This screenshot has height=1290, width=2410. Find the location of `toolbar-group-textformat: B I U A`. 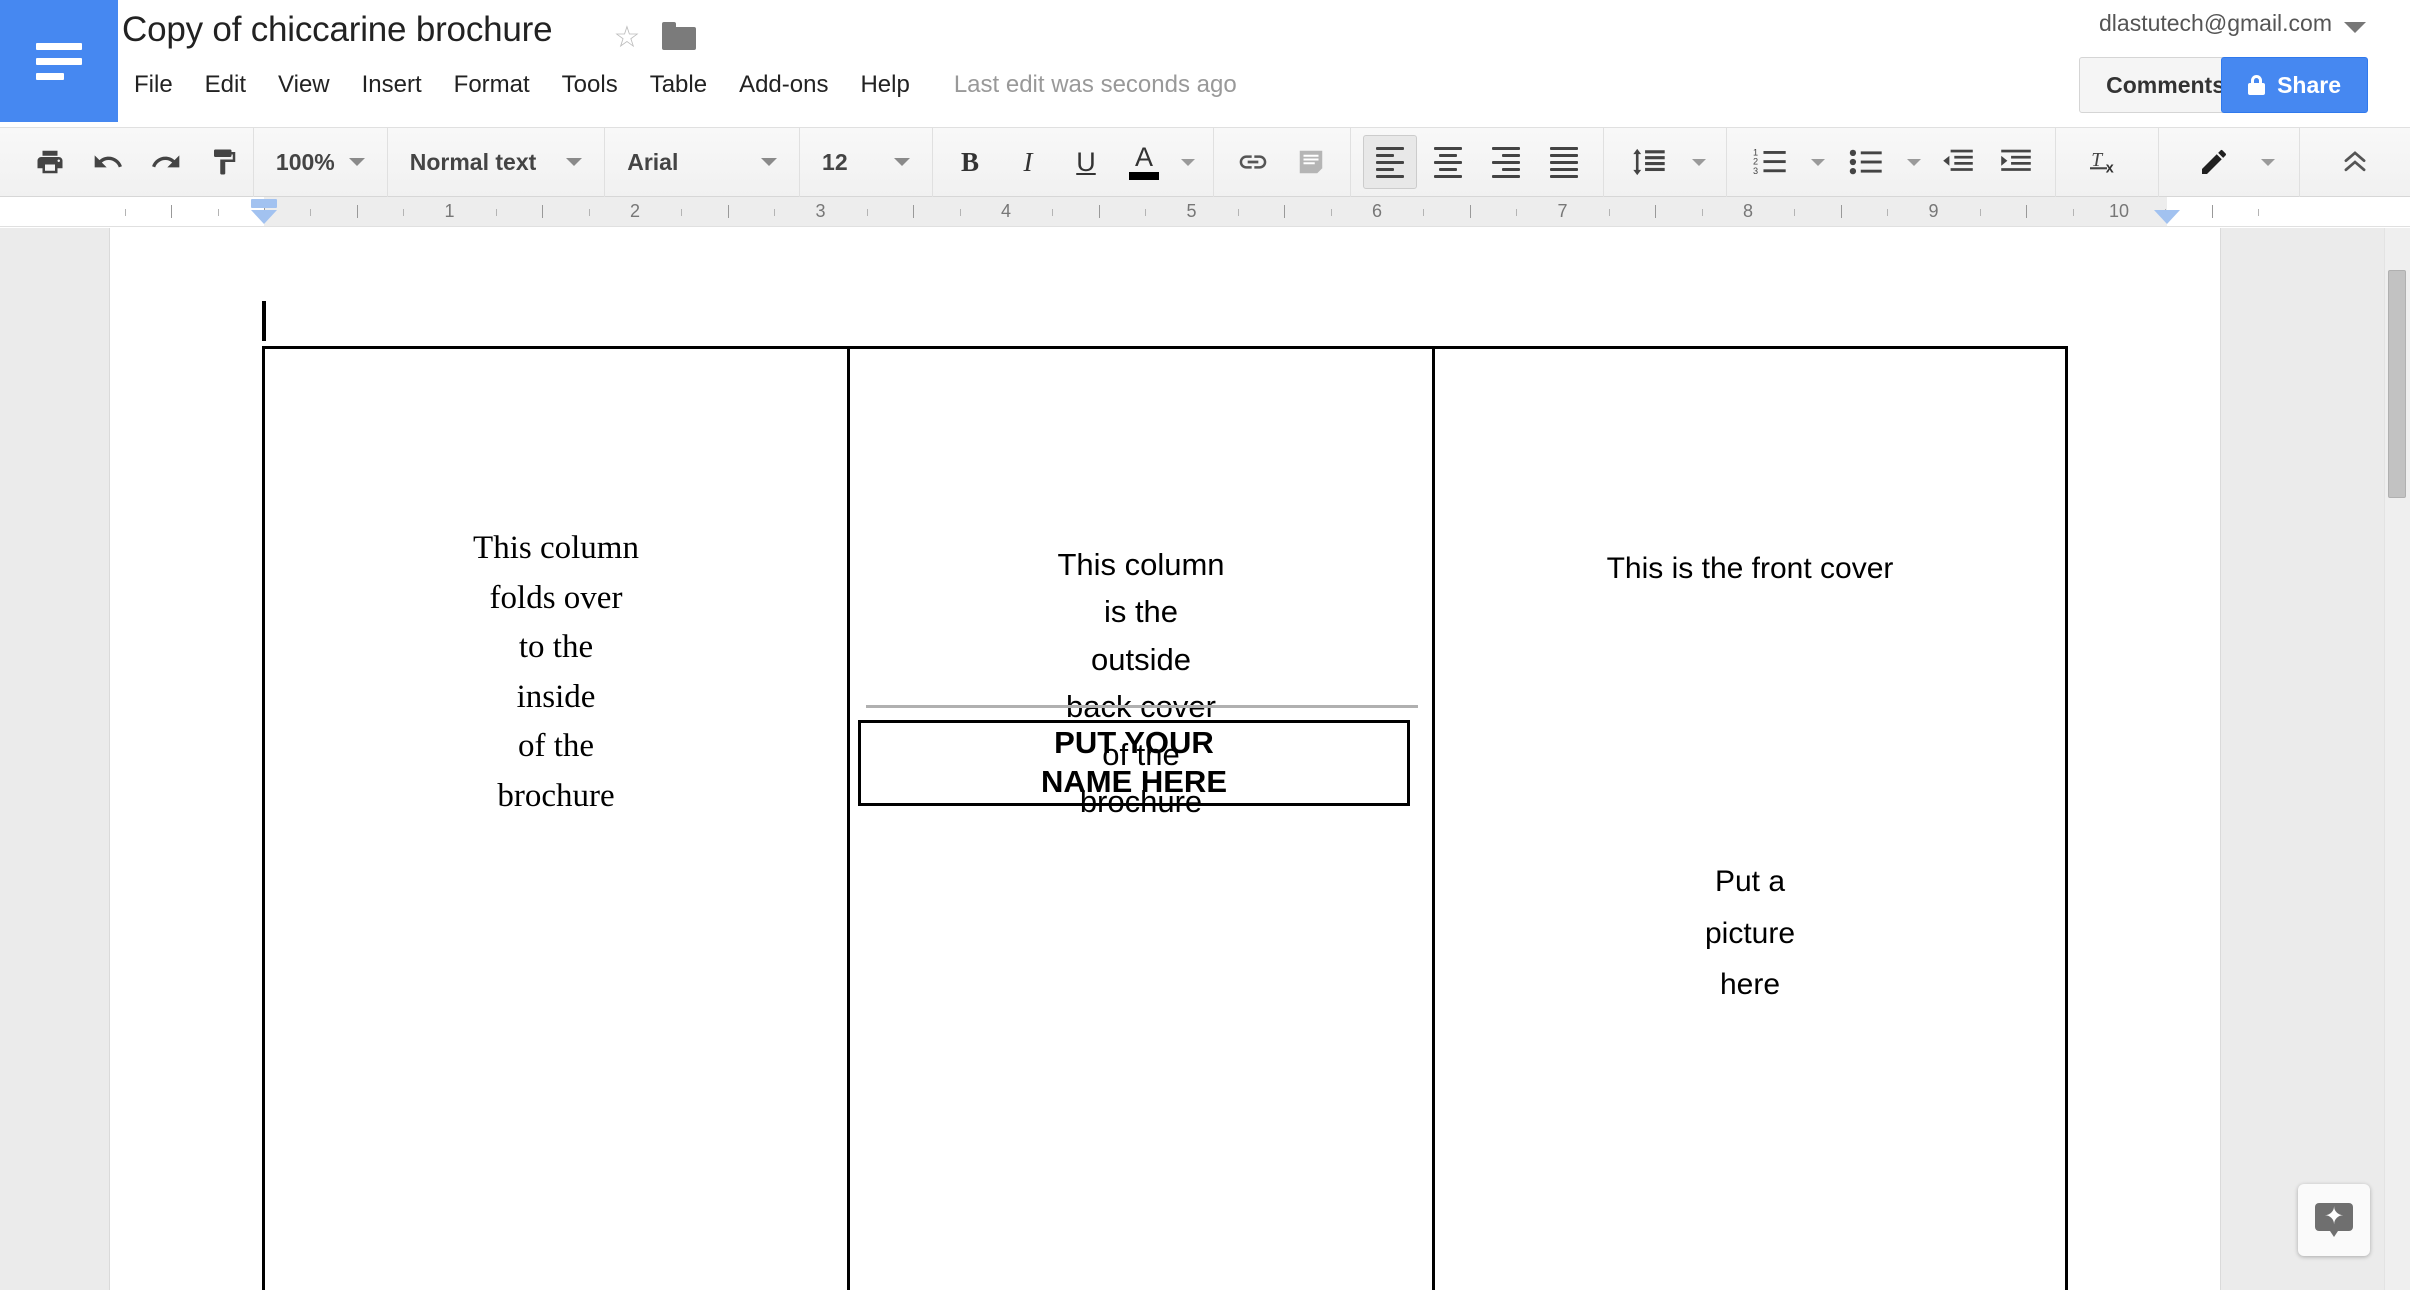

toolbar-group-textformat: B I U A is located at coordinates (1073, 162).